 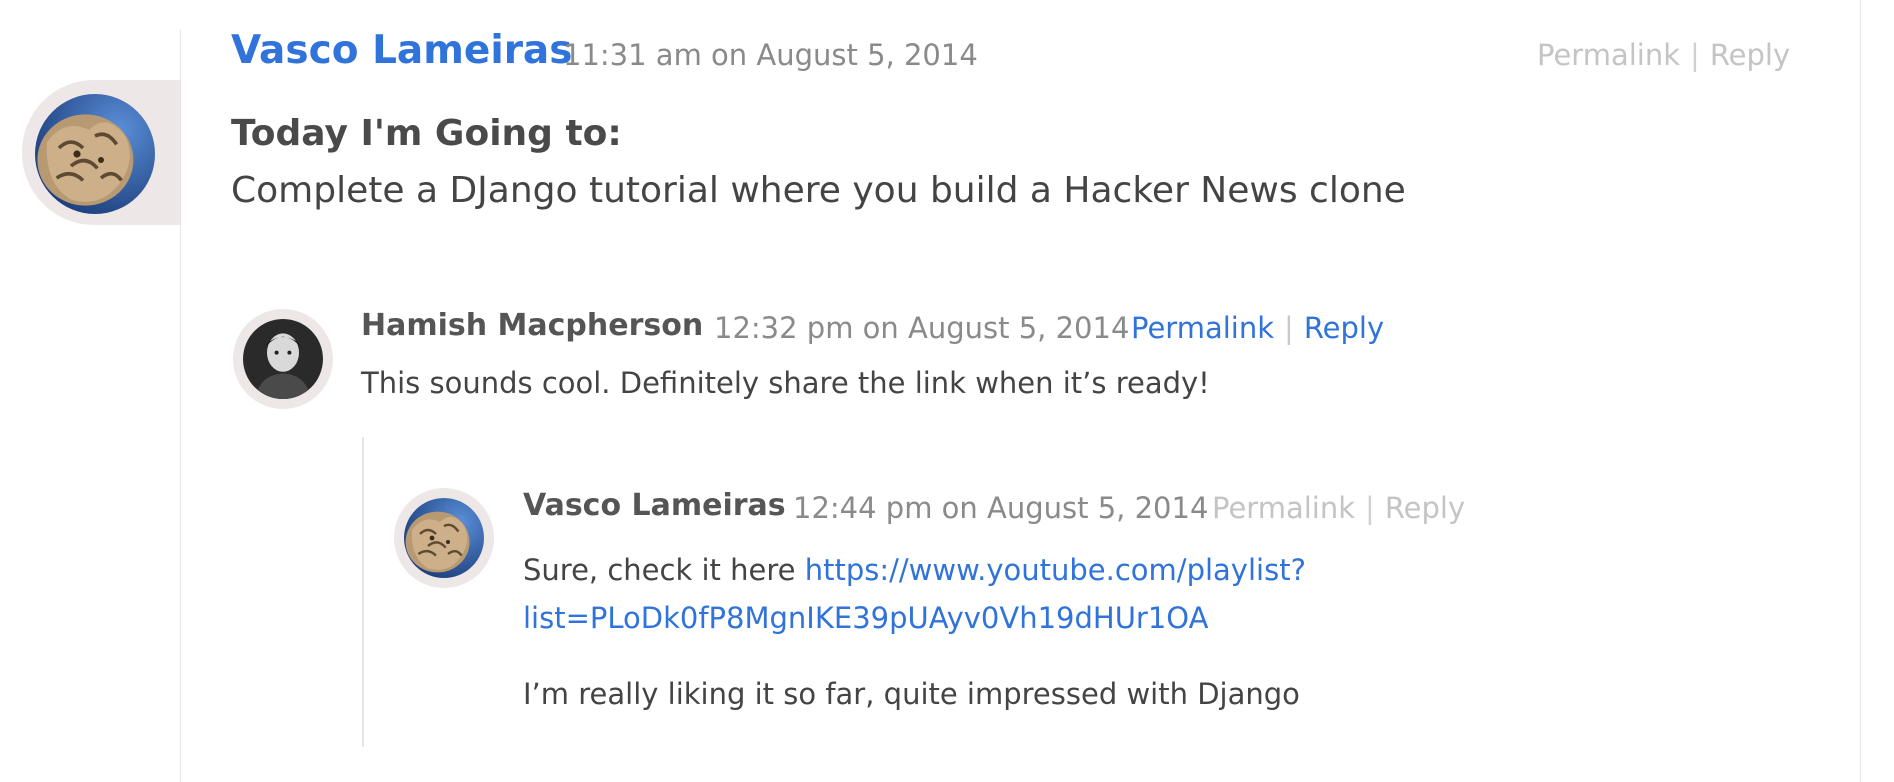 I want to click on reply-author: Vasco Lameiras, so click(x=654, y=505).